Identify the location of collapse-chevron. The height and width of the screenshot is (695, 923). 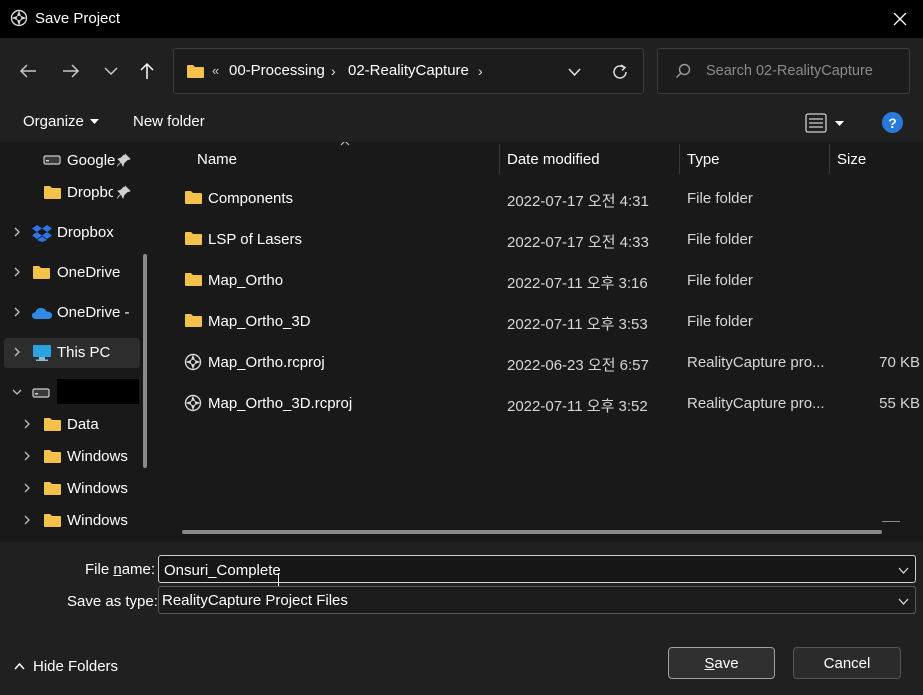
(17, 392).